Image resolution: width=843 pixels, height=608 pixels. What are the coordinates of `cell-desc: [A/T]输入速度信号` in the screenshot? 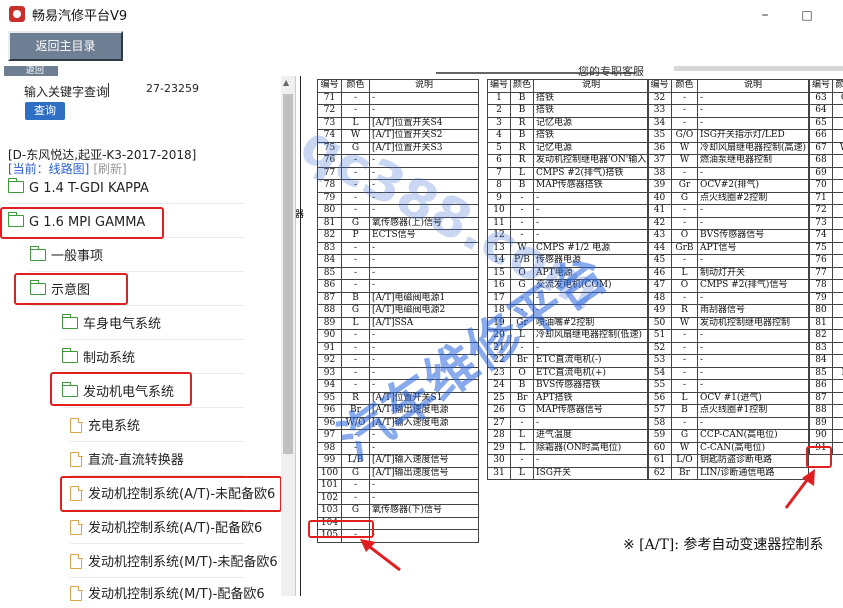 It's located at (424, 461).